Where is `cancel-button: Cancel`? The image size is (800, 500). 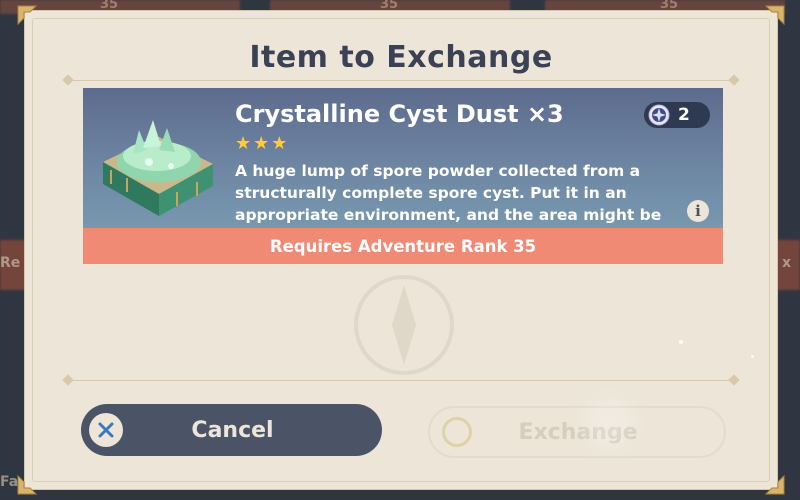 cancel-button: Cancel is located at coordinates (231, 430).